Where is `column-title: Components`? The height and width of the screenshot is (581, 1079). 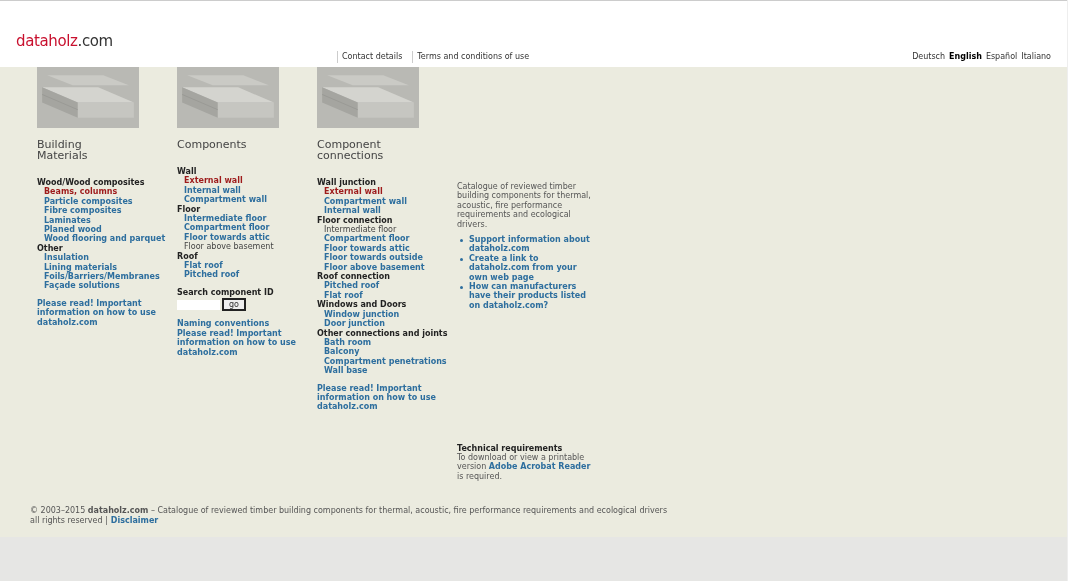
column-title: Components is located at coordinates (225, 144).